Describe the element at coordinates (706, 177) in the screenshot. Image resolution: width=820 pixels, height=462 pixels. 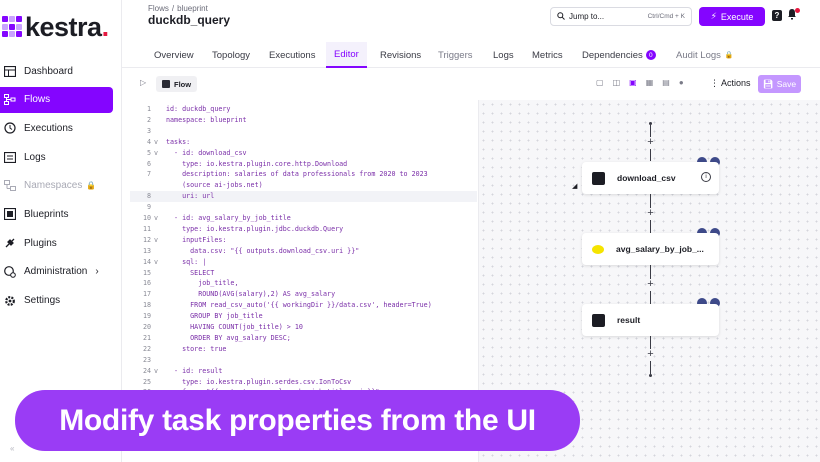
I see `info-icon: i` at that location.